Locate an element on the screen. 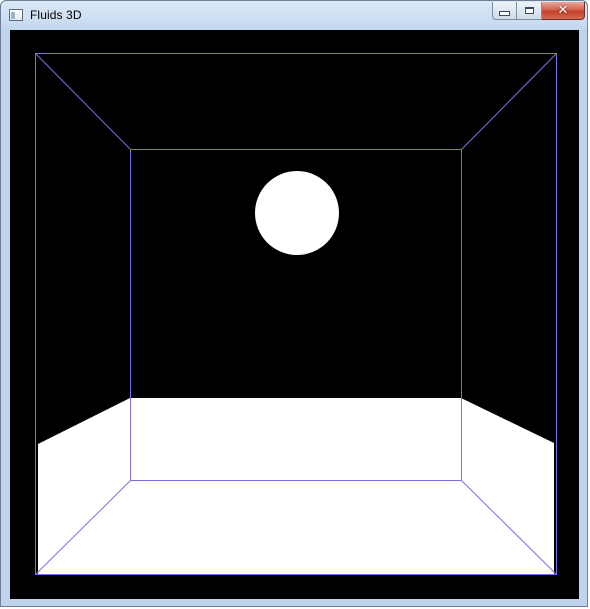  maximize-icon is located at coordinates (529, 10).